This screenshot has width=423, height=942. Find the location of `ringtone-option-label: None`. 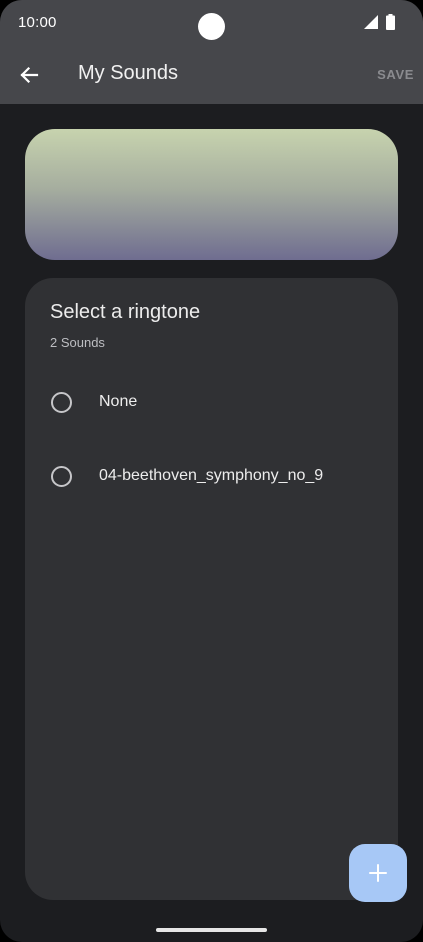

ringtone-option-label: None is located at coordinates (118, 401).